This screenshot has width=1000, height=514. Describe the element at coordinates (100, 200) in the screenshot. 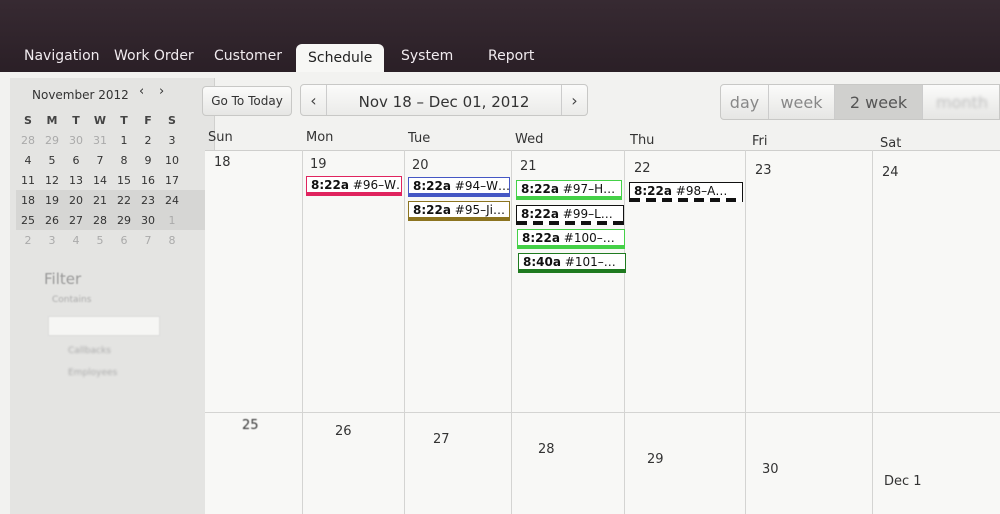

I see `mini-day: 21` at that location.